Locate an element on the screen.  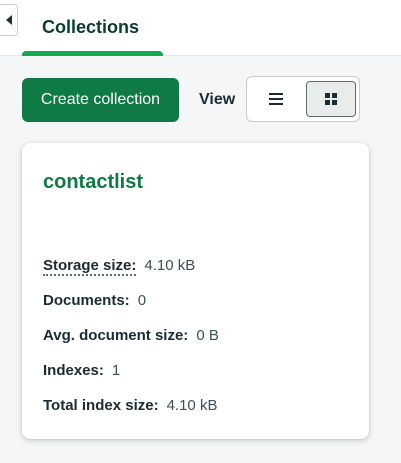
tab-collections: Collections is located at coordinates (92, 28).